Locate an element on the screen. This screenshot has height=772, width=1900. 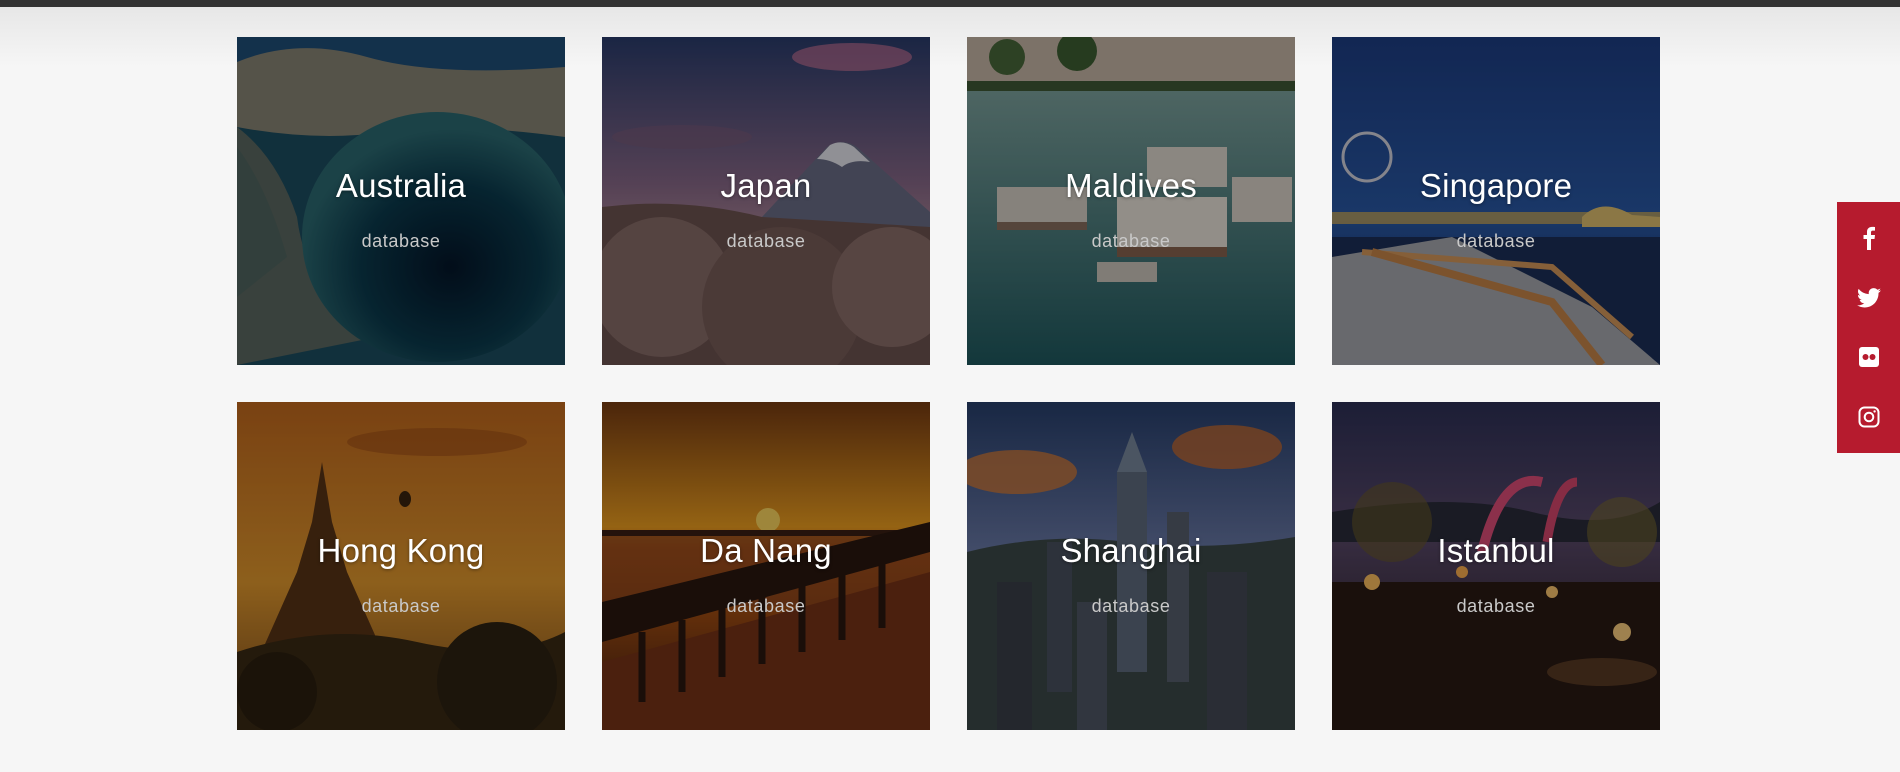
flickr-icon is located at coordinates (1868, 357).